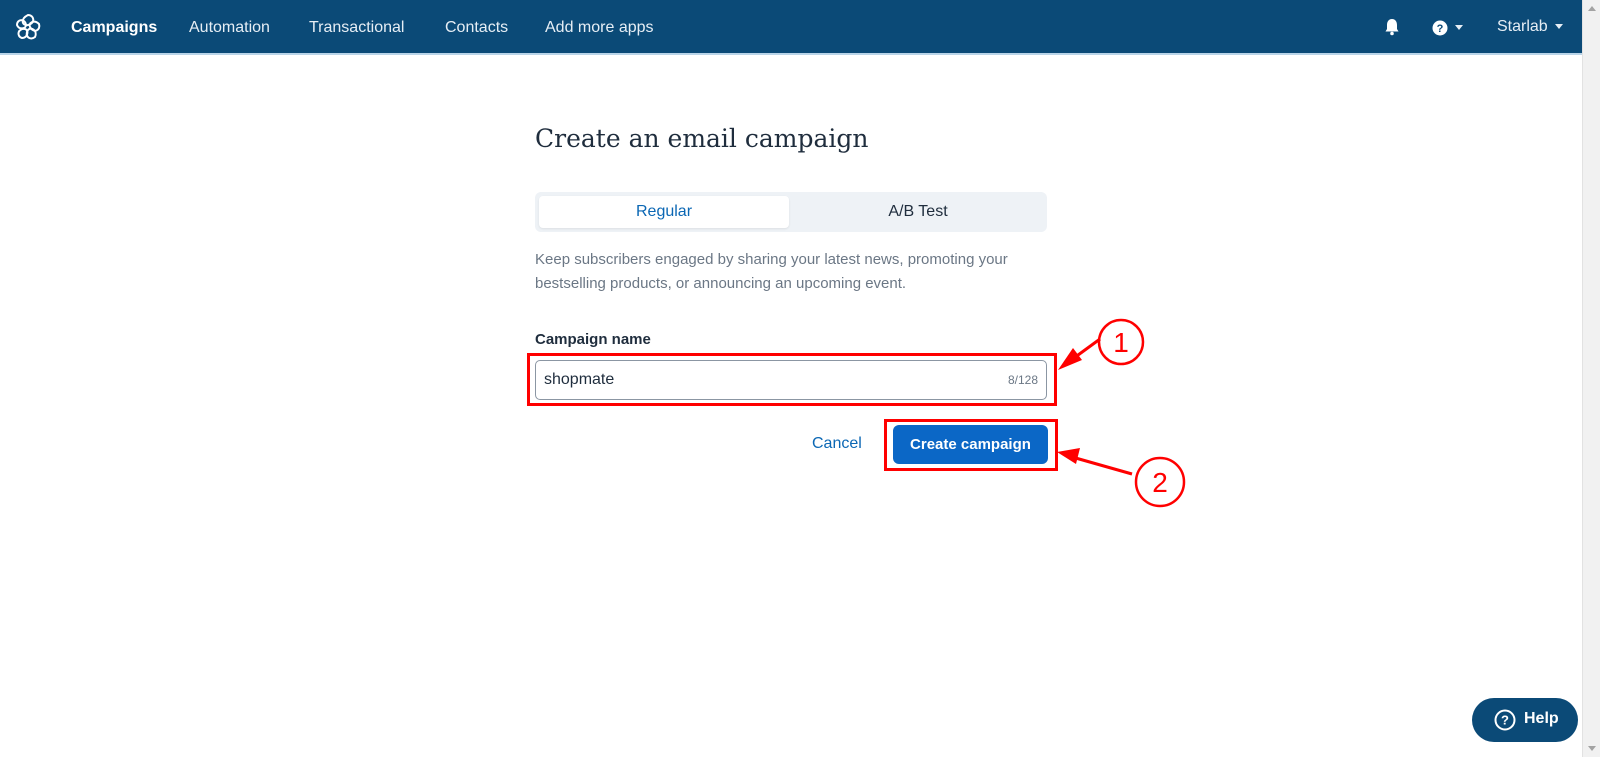 Image resolution: width=1600 pixels, height=757 pixels. I want to click on page-title: Create an email campaign, so click(702, 138).